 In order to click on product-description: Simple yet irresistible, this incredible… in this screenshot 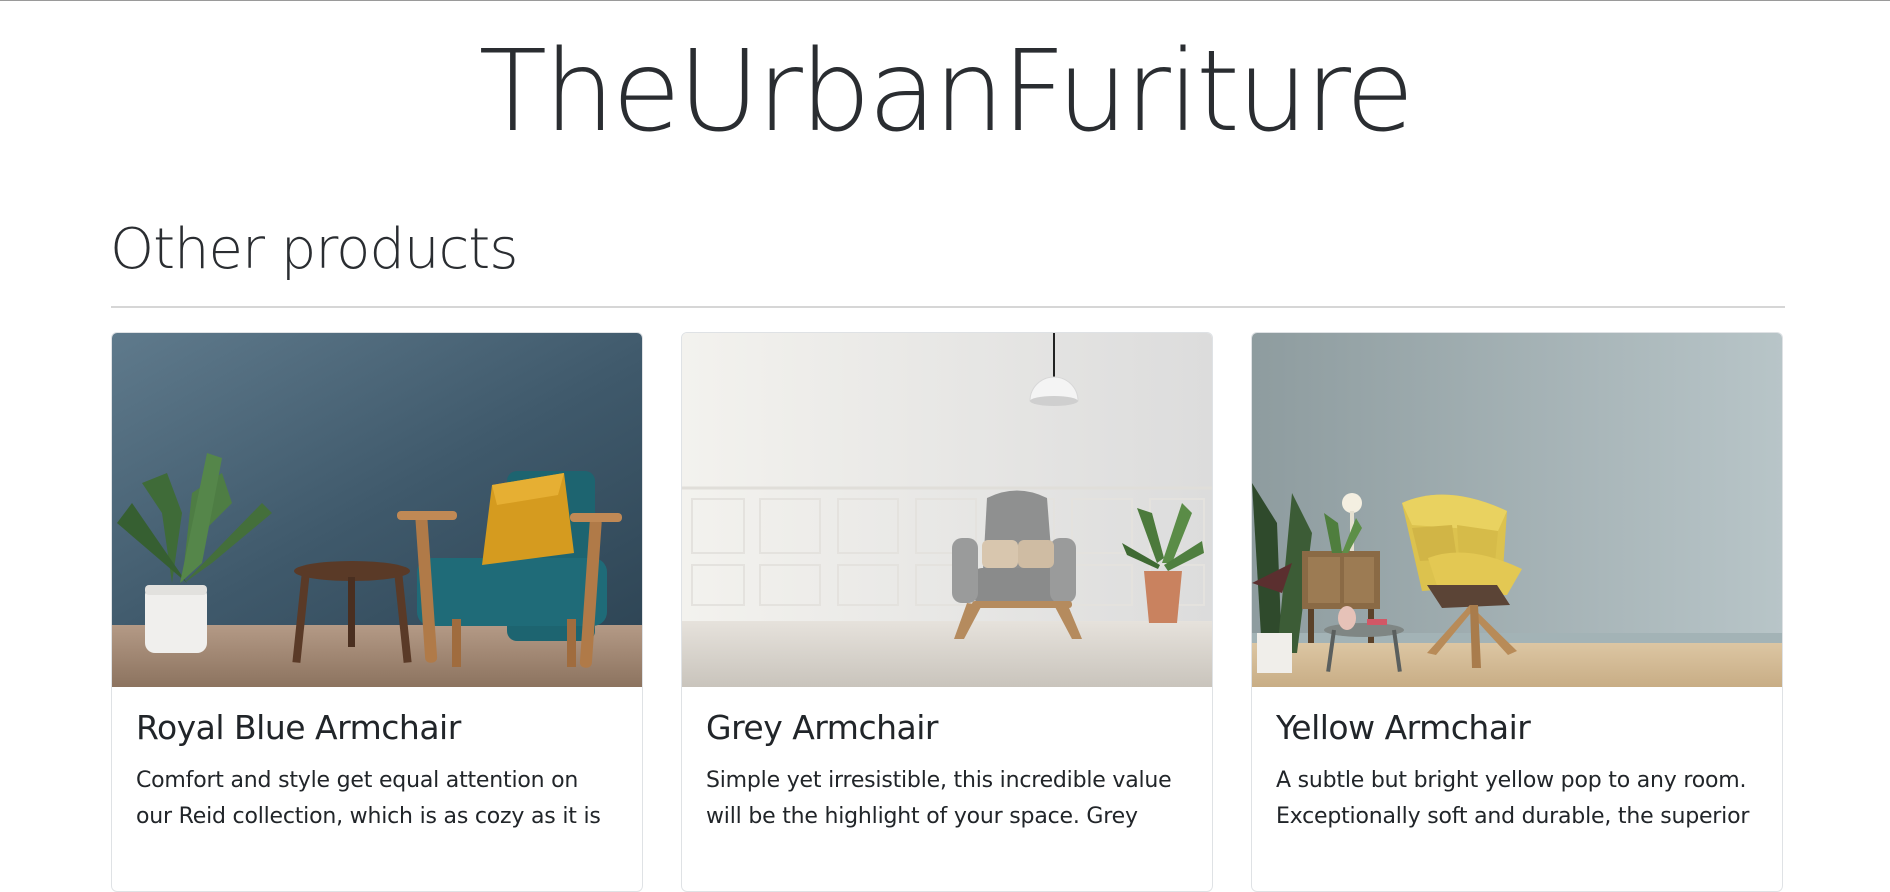, I will do `click(939, 798)`.